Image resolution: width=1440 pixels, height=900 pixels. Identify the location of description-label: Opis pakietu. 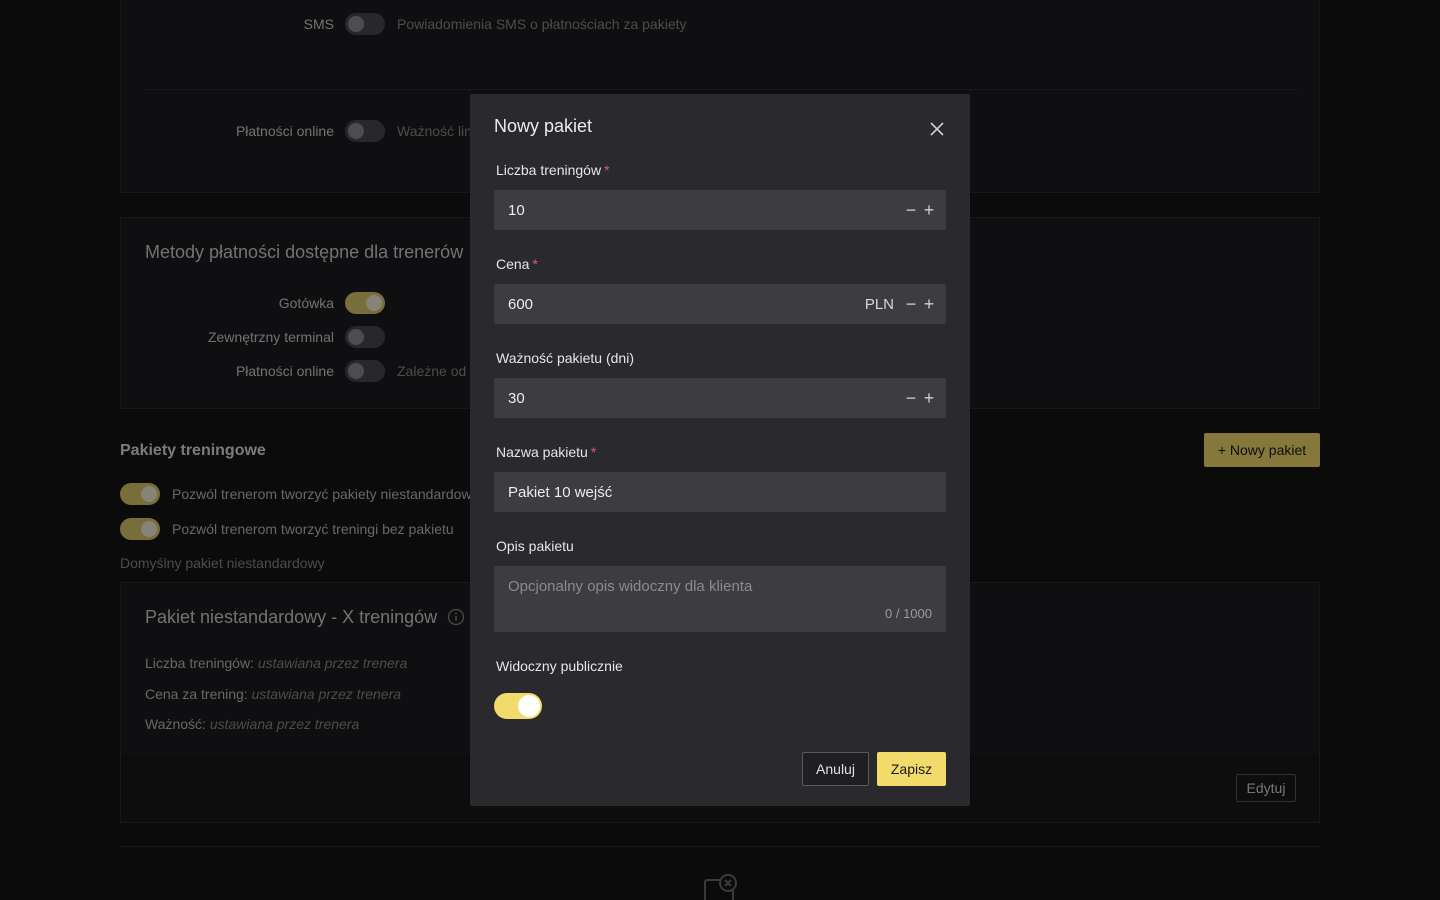
(535, 546).